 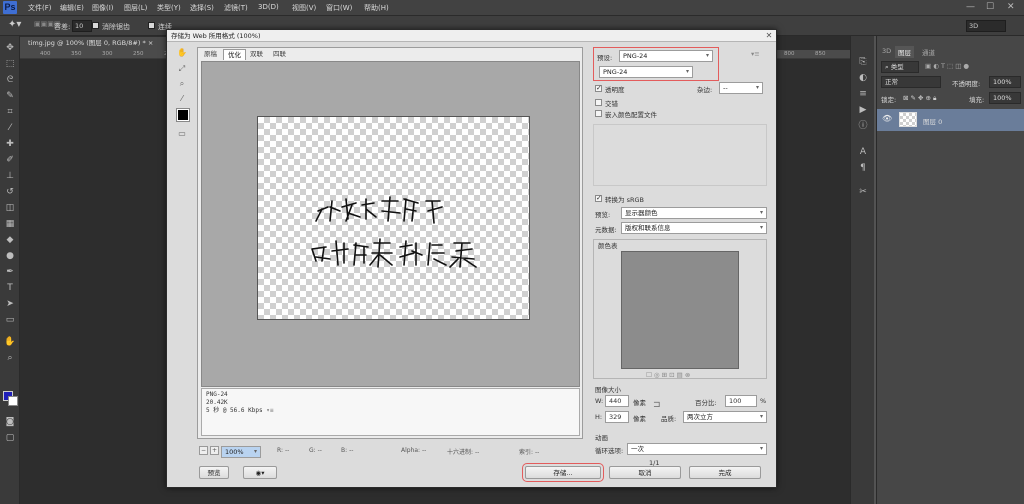 I want to click on matte-select: --, so click(x=741, y=88).